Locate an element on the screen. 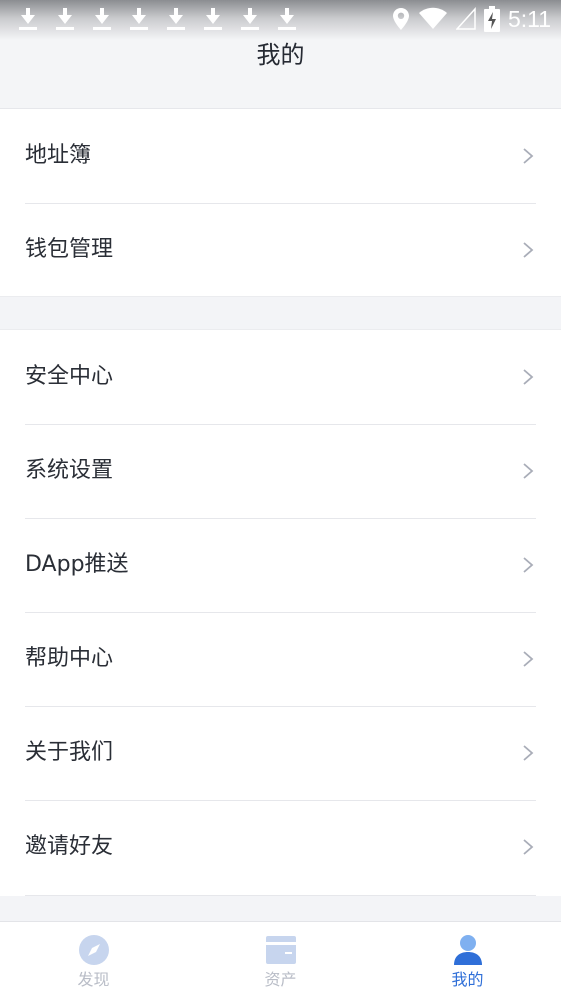 The height and width of the screenshot is (1000, 561). menu-item-label: DApp推送 is located at coordinates (77, 564).